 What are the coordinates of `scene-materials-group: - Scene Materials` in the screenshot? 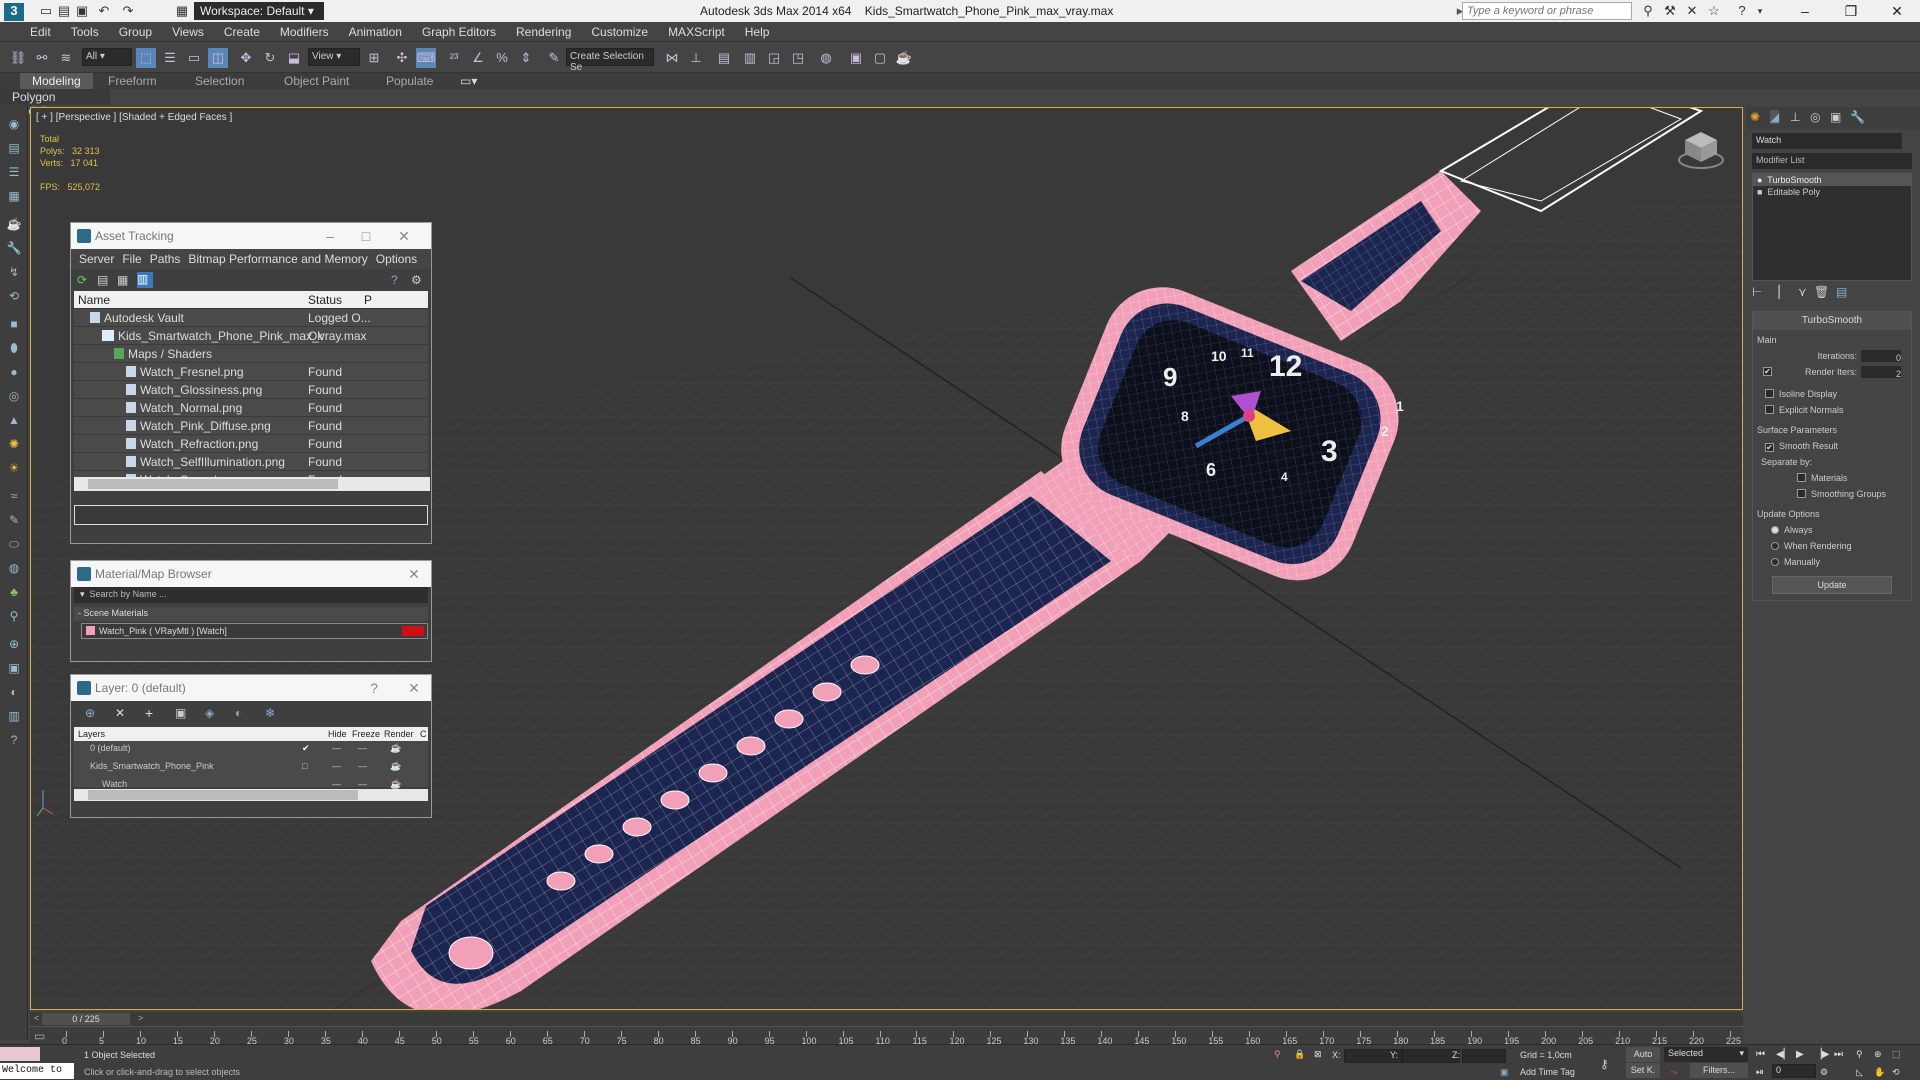 It's located at (251, 614).